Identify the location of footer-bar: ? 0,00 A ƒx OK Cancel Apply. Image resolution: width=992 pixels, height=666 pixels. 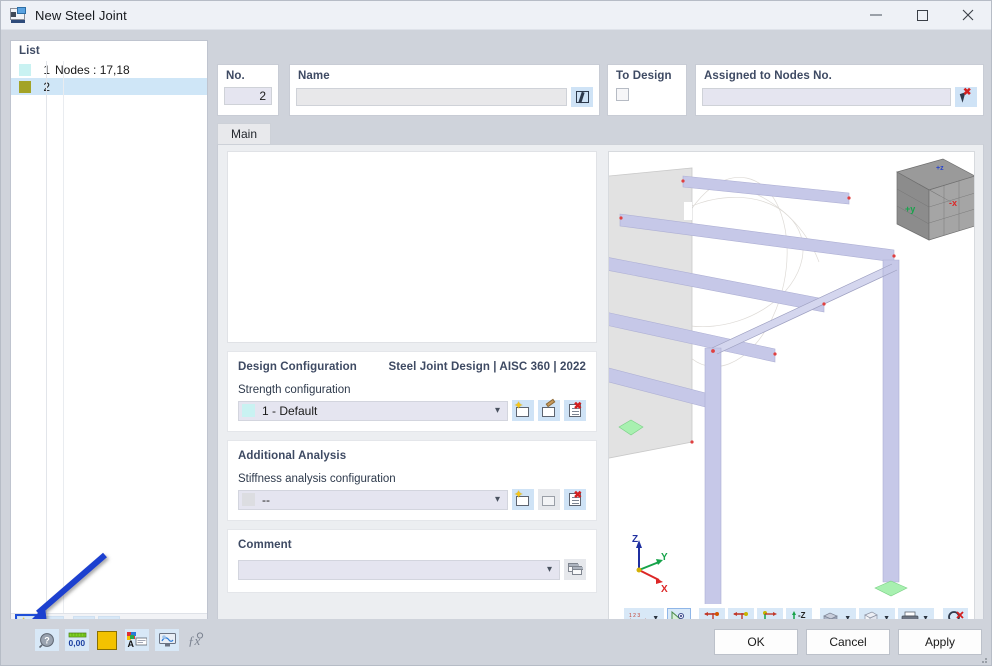
(496, 642).